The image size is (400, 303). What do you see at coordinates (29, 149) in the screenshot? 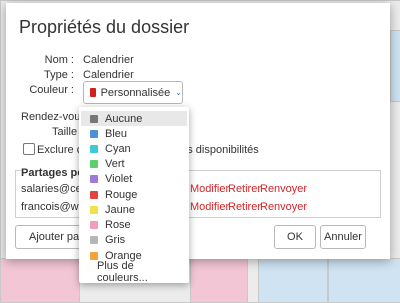
I see `exclude-checkbox` at bounding box center [29, 149].